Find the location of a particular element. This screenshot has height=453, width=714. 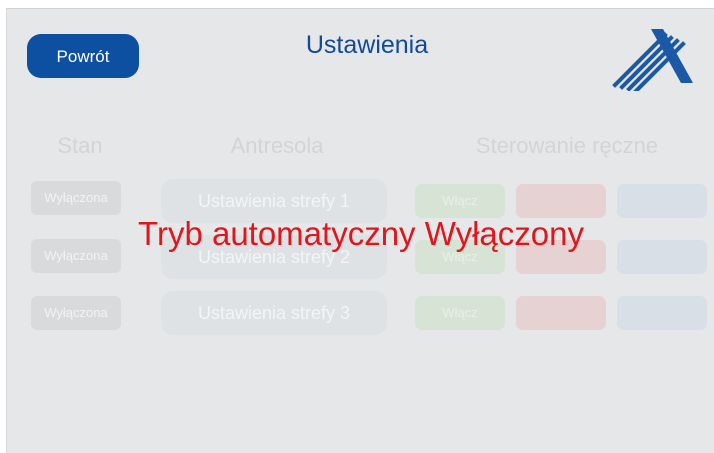

zone-3-off-button is located at coordinates (561, 313).